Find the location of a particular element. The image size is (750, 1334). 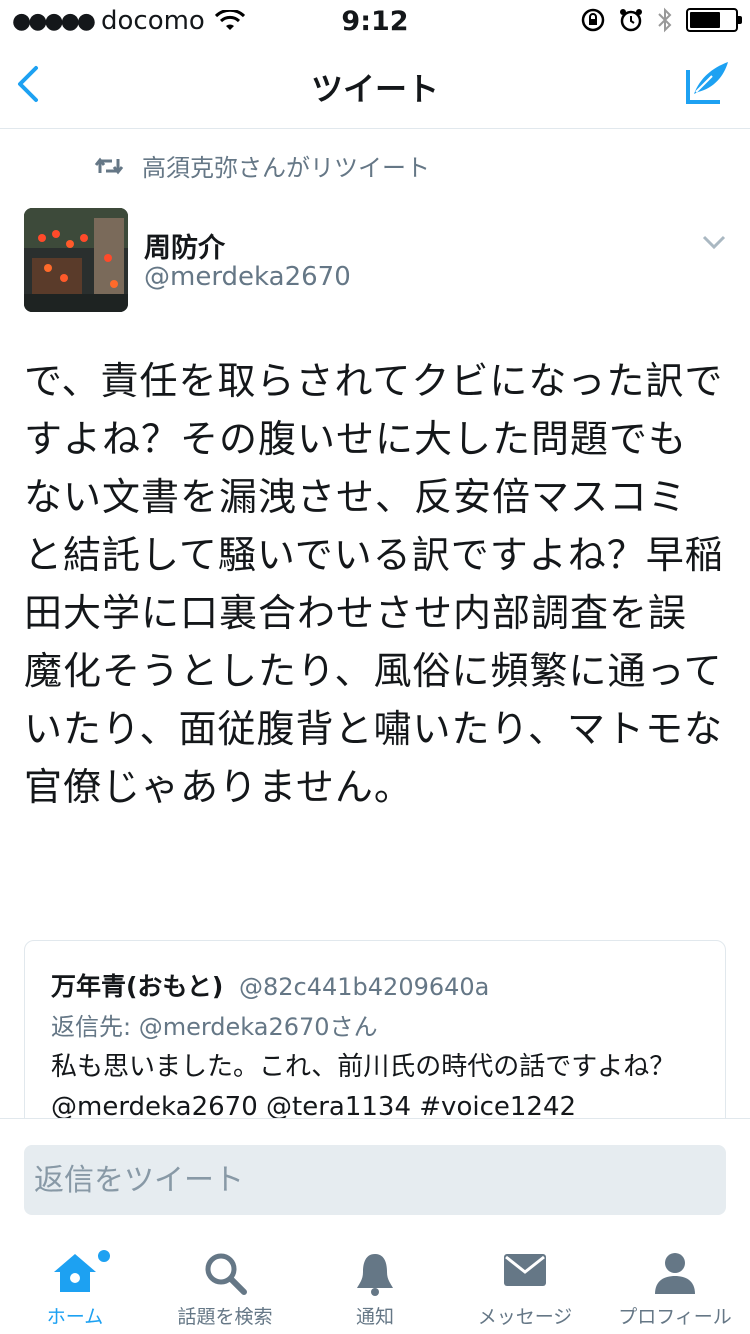

tab-label: プロフィール is located at coordinates (675, 1317).